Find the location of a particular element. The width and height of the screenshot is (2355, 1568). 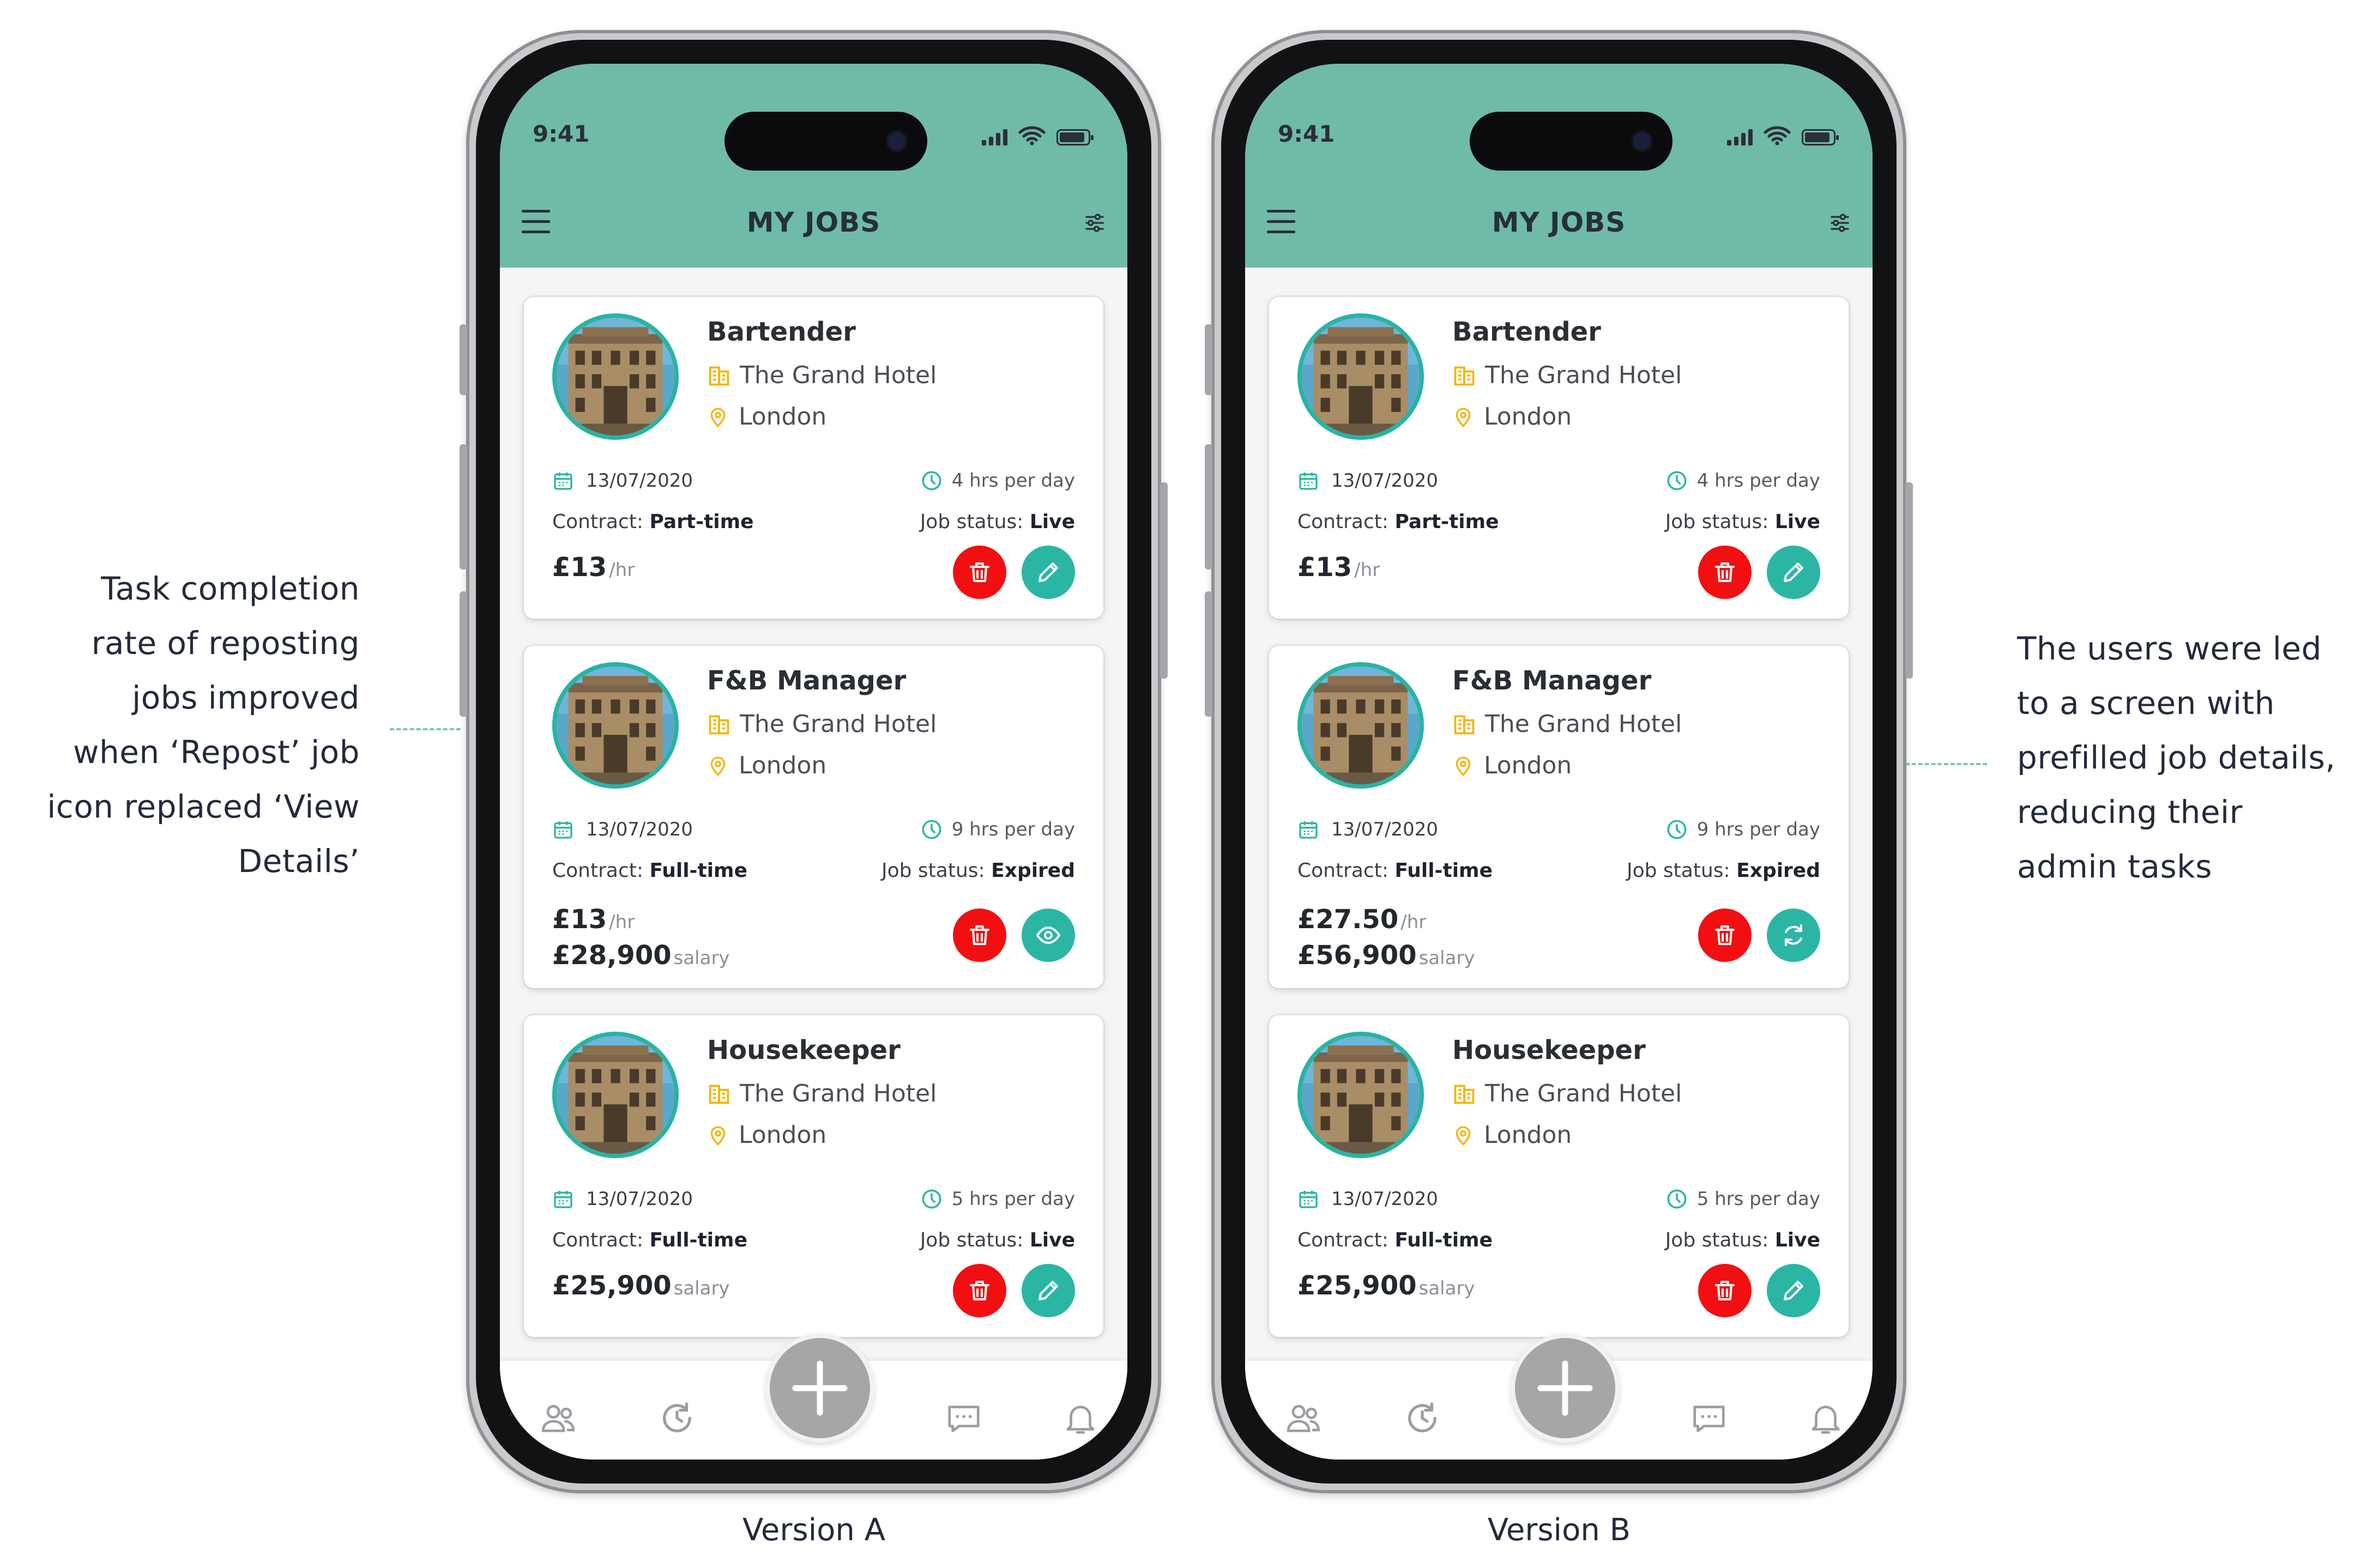

company: The Grand Hotel is located at coordinates (1567, 1093).